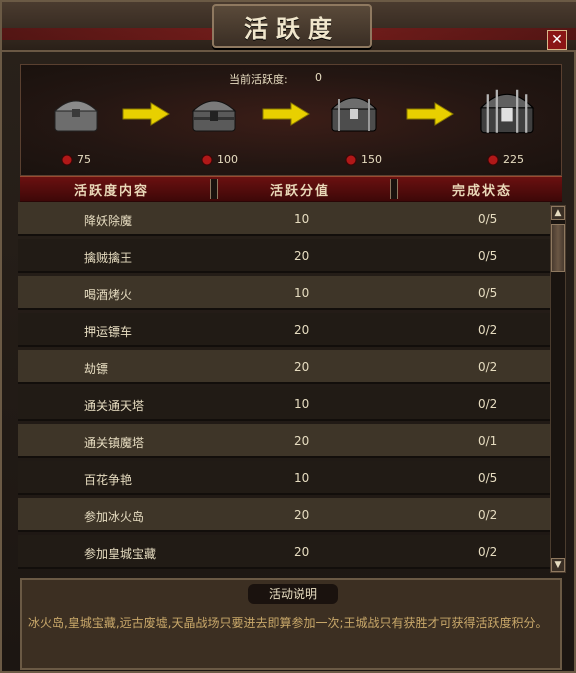 Image resolution: width=576 pixels, height=673 pixels. What do you see at coordinates (284, 552) in the screenshot?
I see `table-row: 参加皇城宝藏 20 0/2` at bounding box center [284, 552].